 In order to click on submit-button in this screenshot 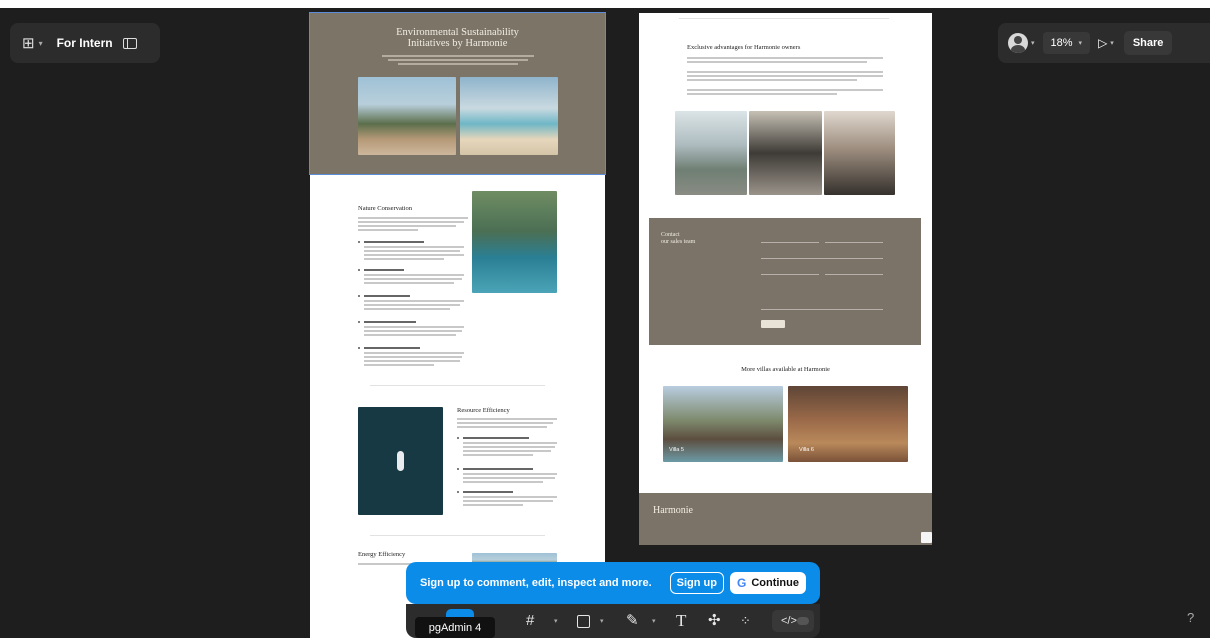, I will do `click(773, 324)`.